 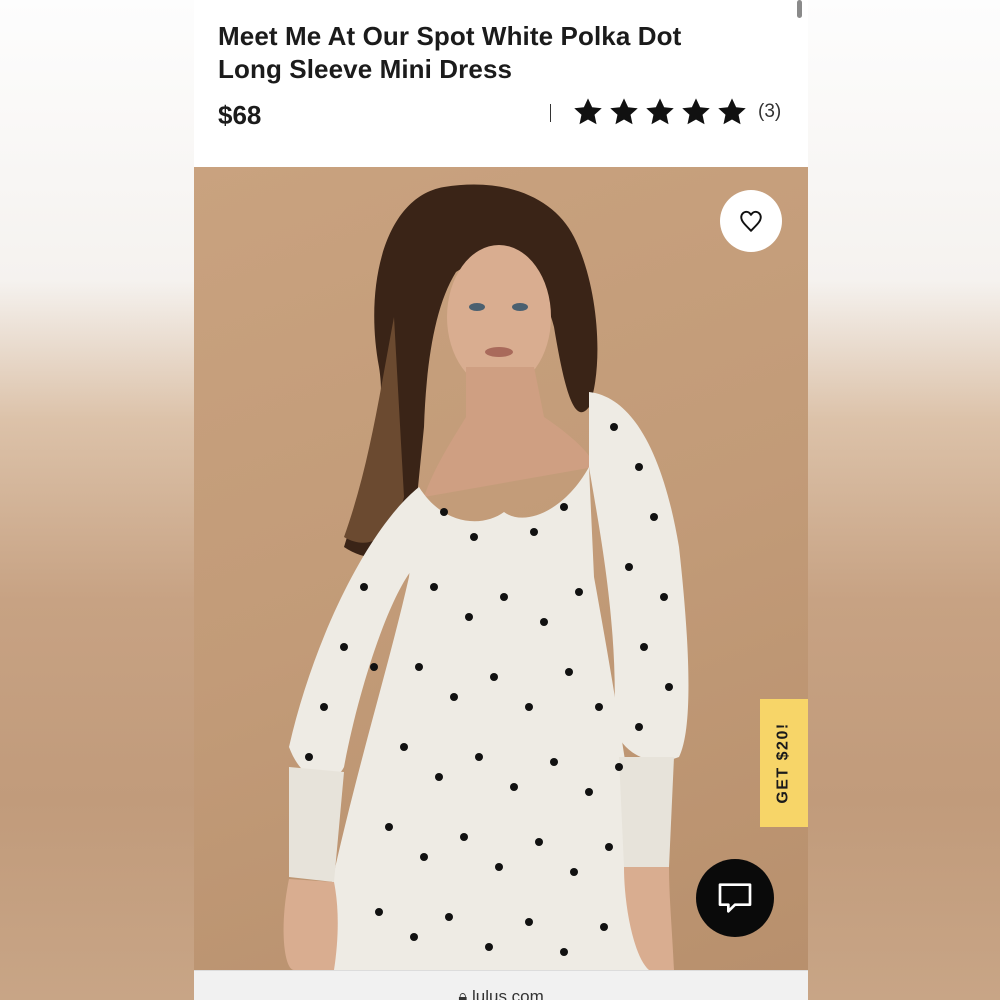 I want to click on url-text: 🔒︎ lulus.com, so click(x=501, y=993).